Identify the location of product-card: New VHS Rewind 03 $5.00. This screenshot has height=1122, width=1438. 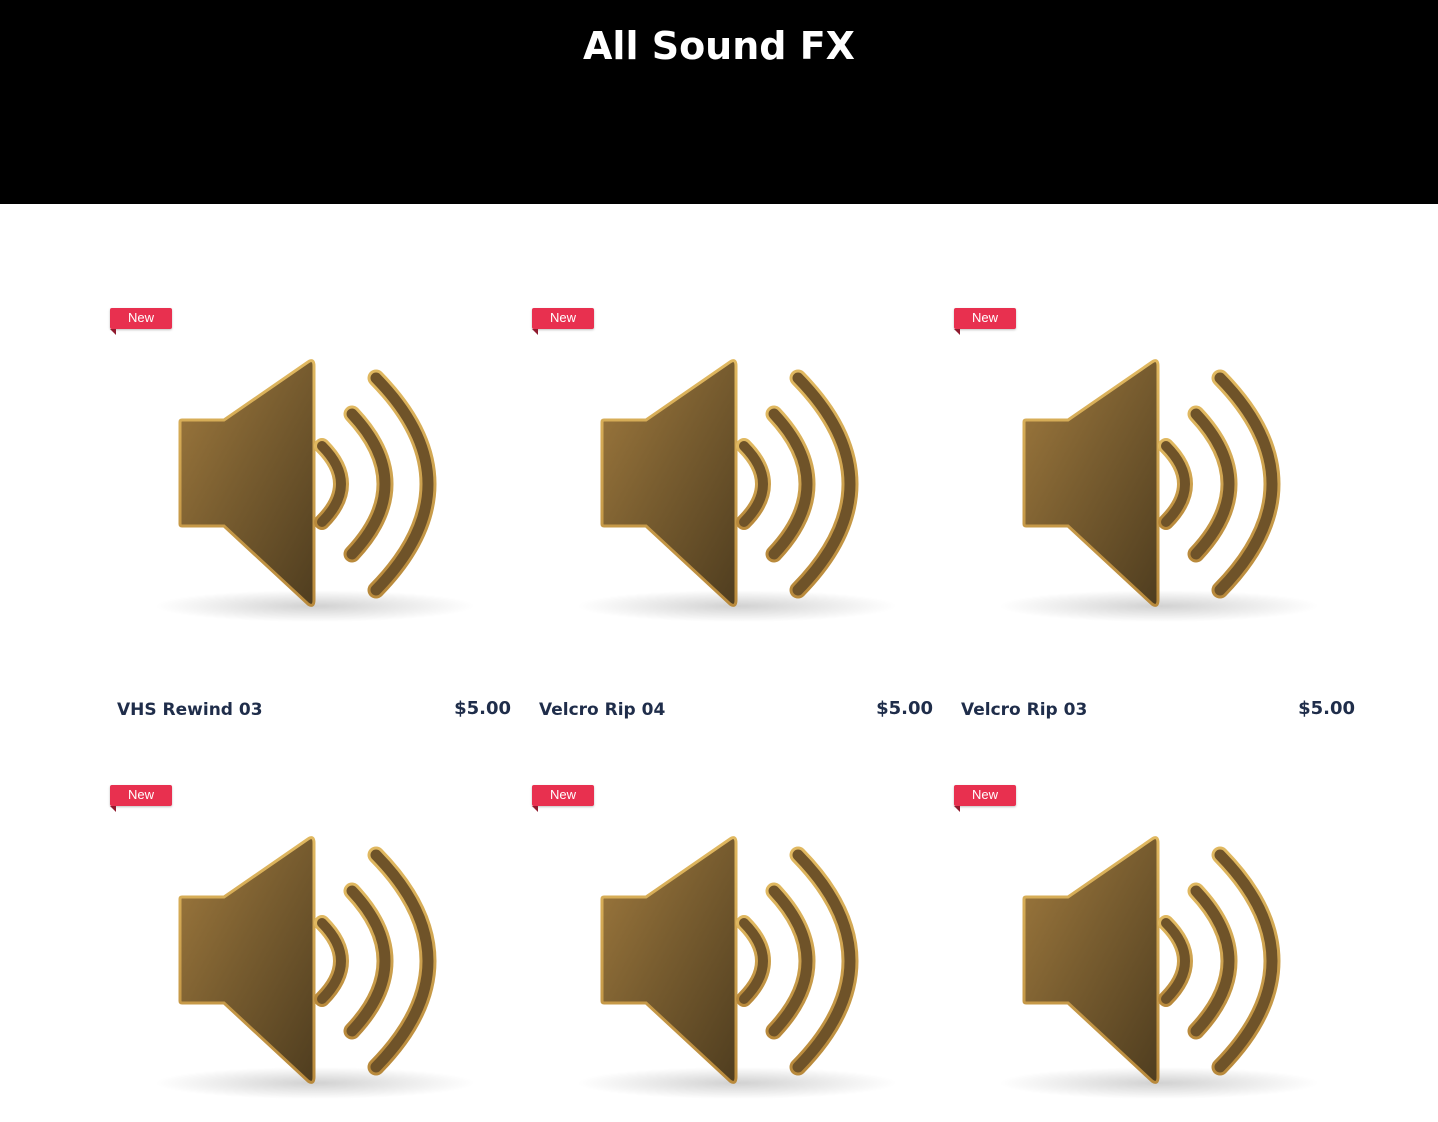
(310, 462).